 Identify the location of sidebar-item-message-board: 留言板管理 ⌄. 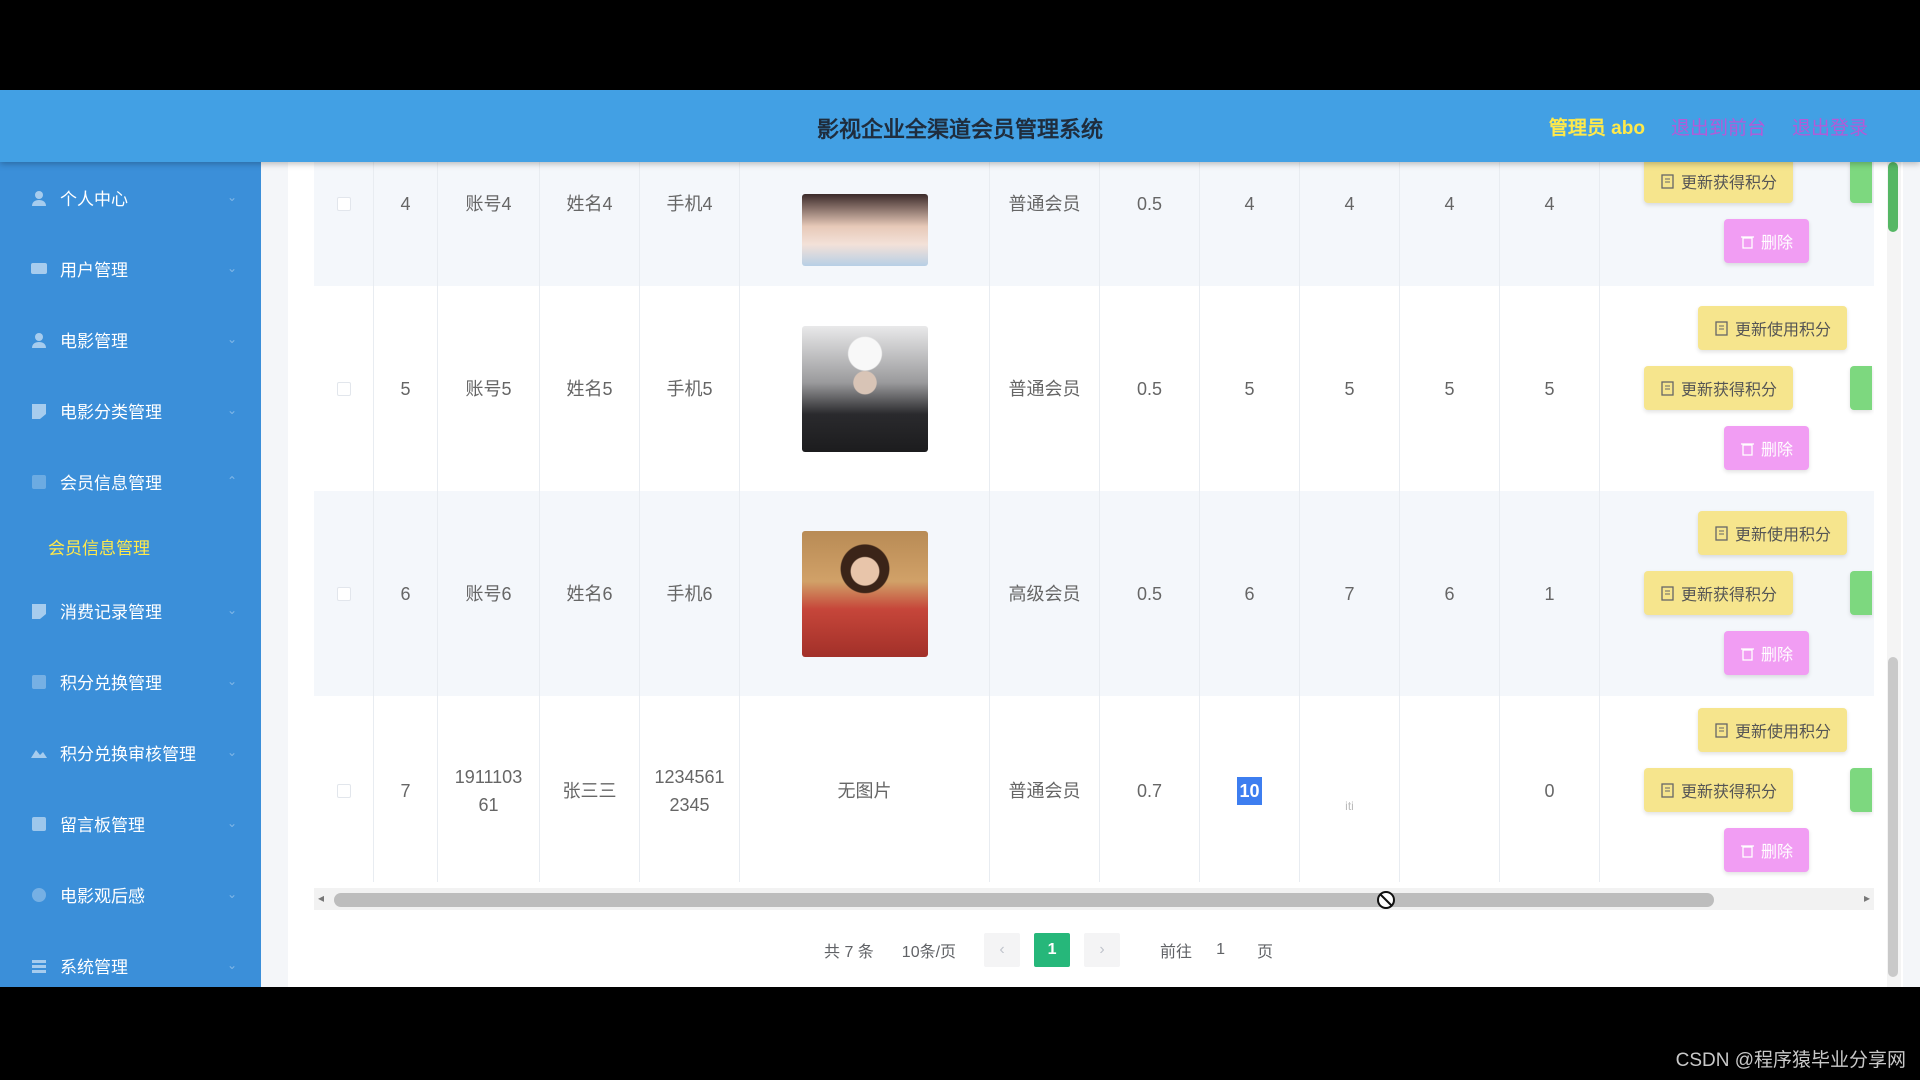
(130, 823).